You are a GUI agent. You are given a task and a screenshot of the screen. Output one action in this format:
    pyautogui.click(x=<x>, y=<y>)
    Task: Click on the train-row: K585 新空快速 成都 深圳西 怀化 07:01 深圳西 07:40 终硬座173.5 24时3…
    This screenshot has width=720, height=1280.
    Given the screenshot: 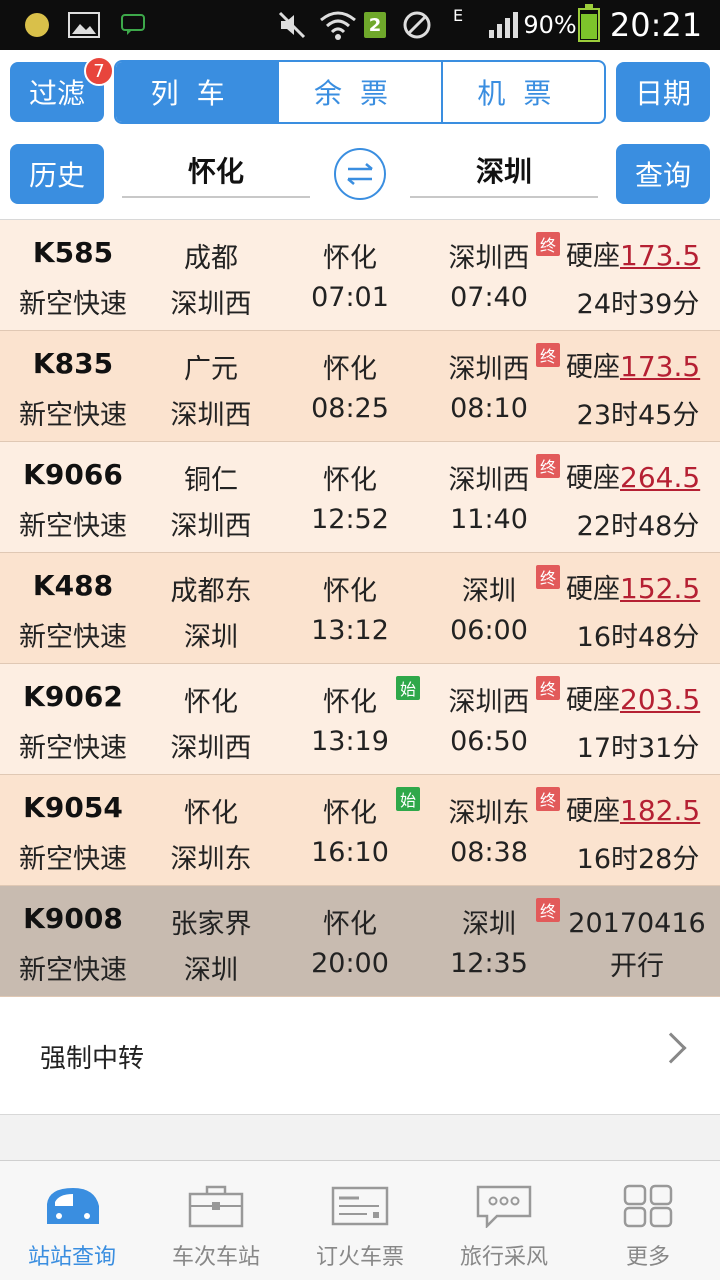 What is the action you would take?
    pyautogui.click(x=360, y=275)
    